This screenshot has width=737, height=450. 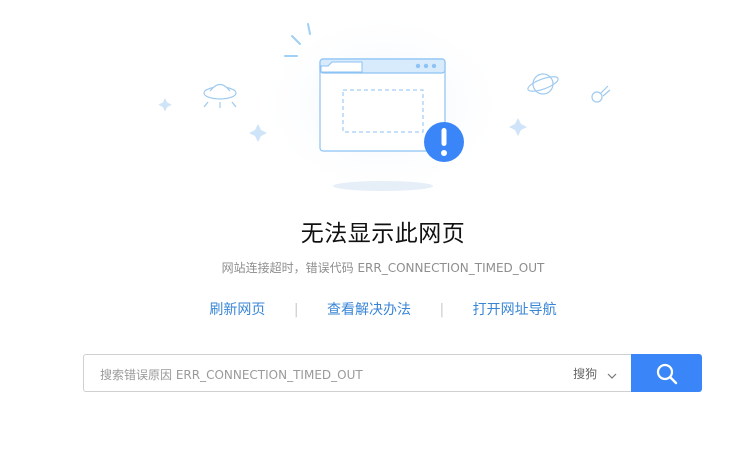 What do you see at coordinates (601, 94) in the screenshot?
I see `comet-icon` at bounding box center [601, 94].